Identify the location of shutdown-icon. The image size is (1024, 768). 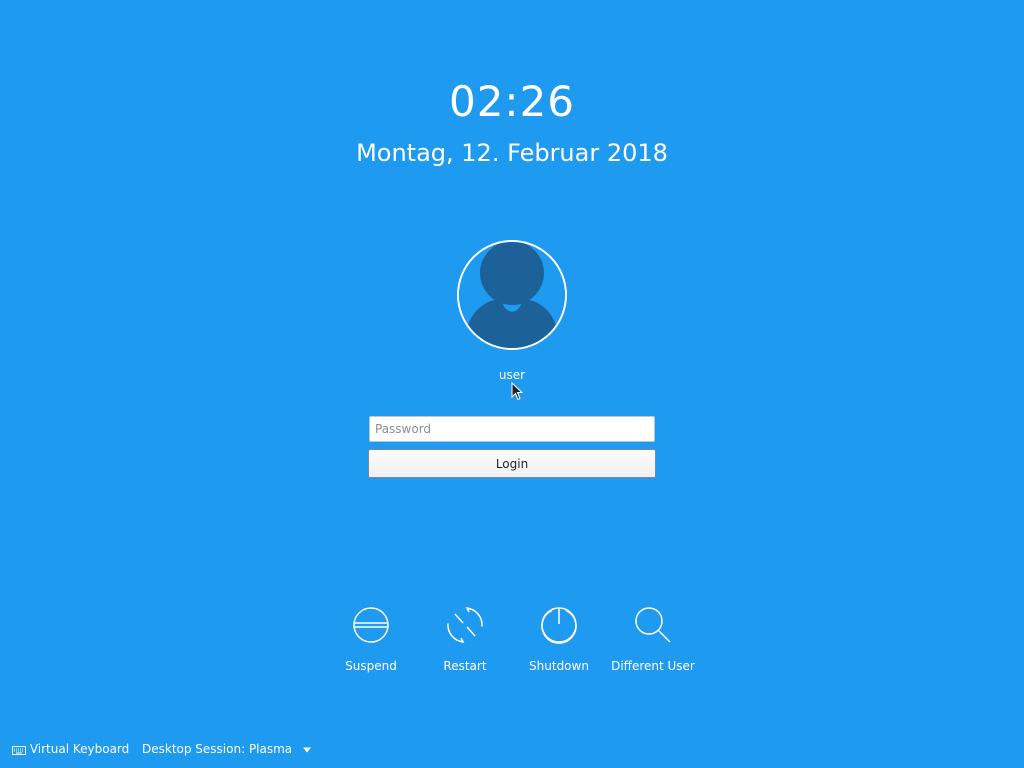
(559, 625).